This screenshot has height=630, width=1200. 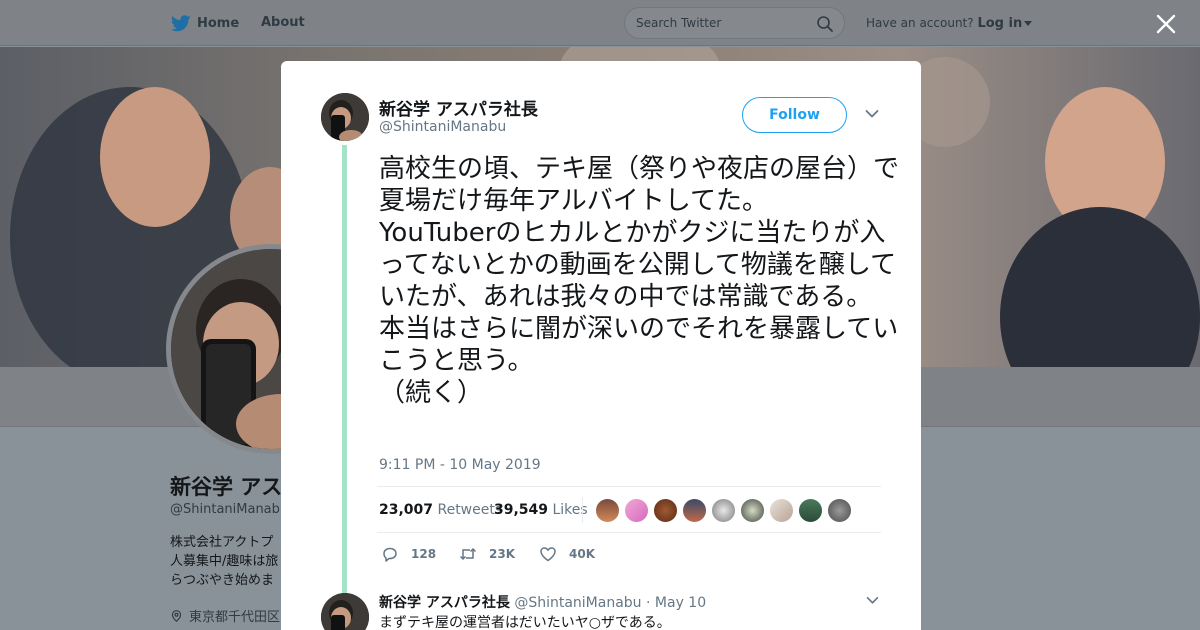 I want to click on tweet-actions: 128 23K 40K, so click(x=581, y=555).